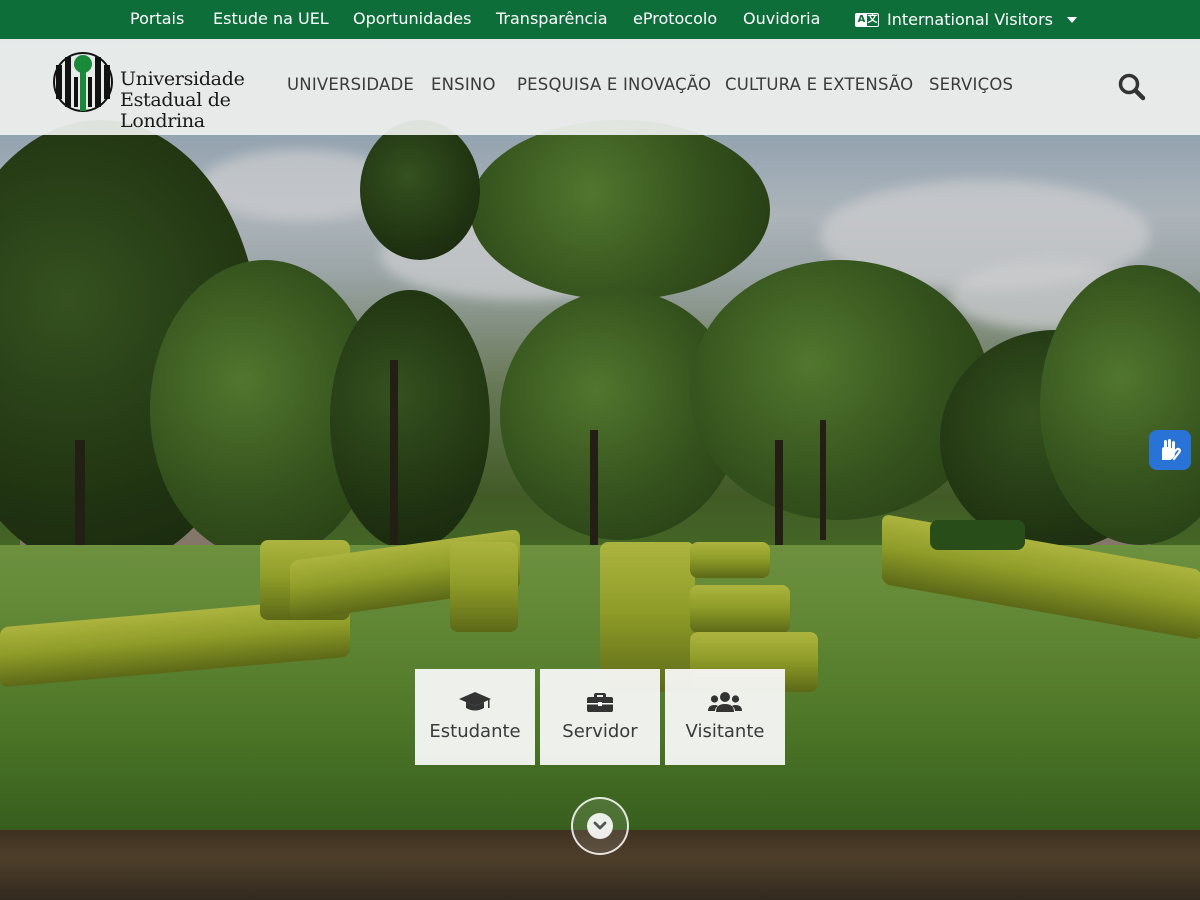 The height and width of the screenshot is (900, 1200). I want to click on chevron-down-icon, so click(600, 825).